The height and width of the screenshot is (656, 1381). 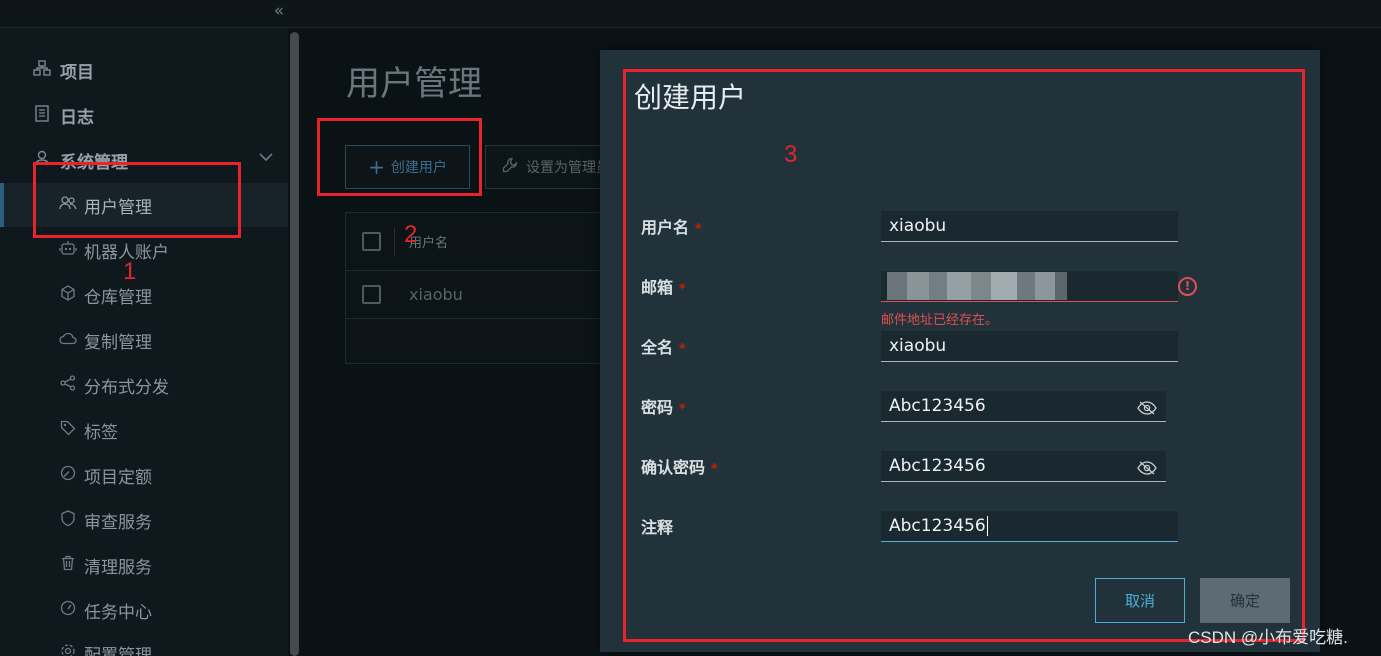 I want to click on sidebar-item-replications: 复制管理, so click(x=105, y=340).